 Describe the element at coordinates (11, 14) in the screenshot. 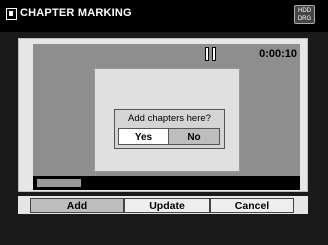

I see `chapter-icon` at that location.